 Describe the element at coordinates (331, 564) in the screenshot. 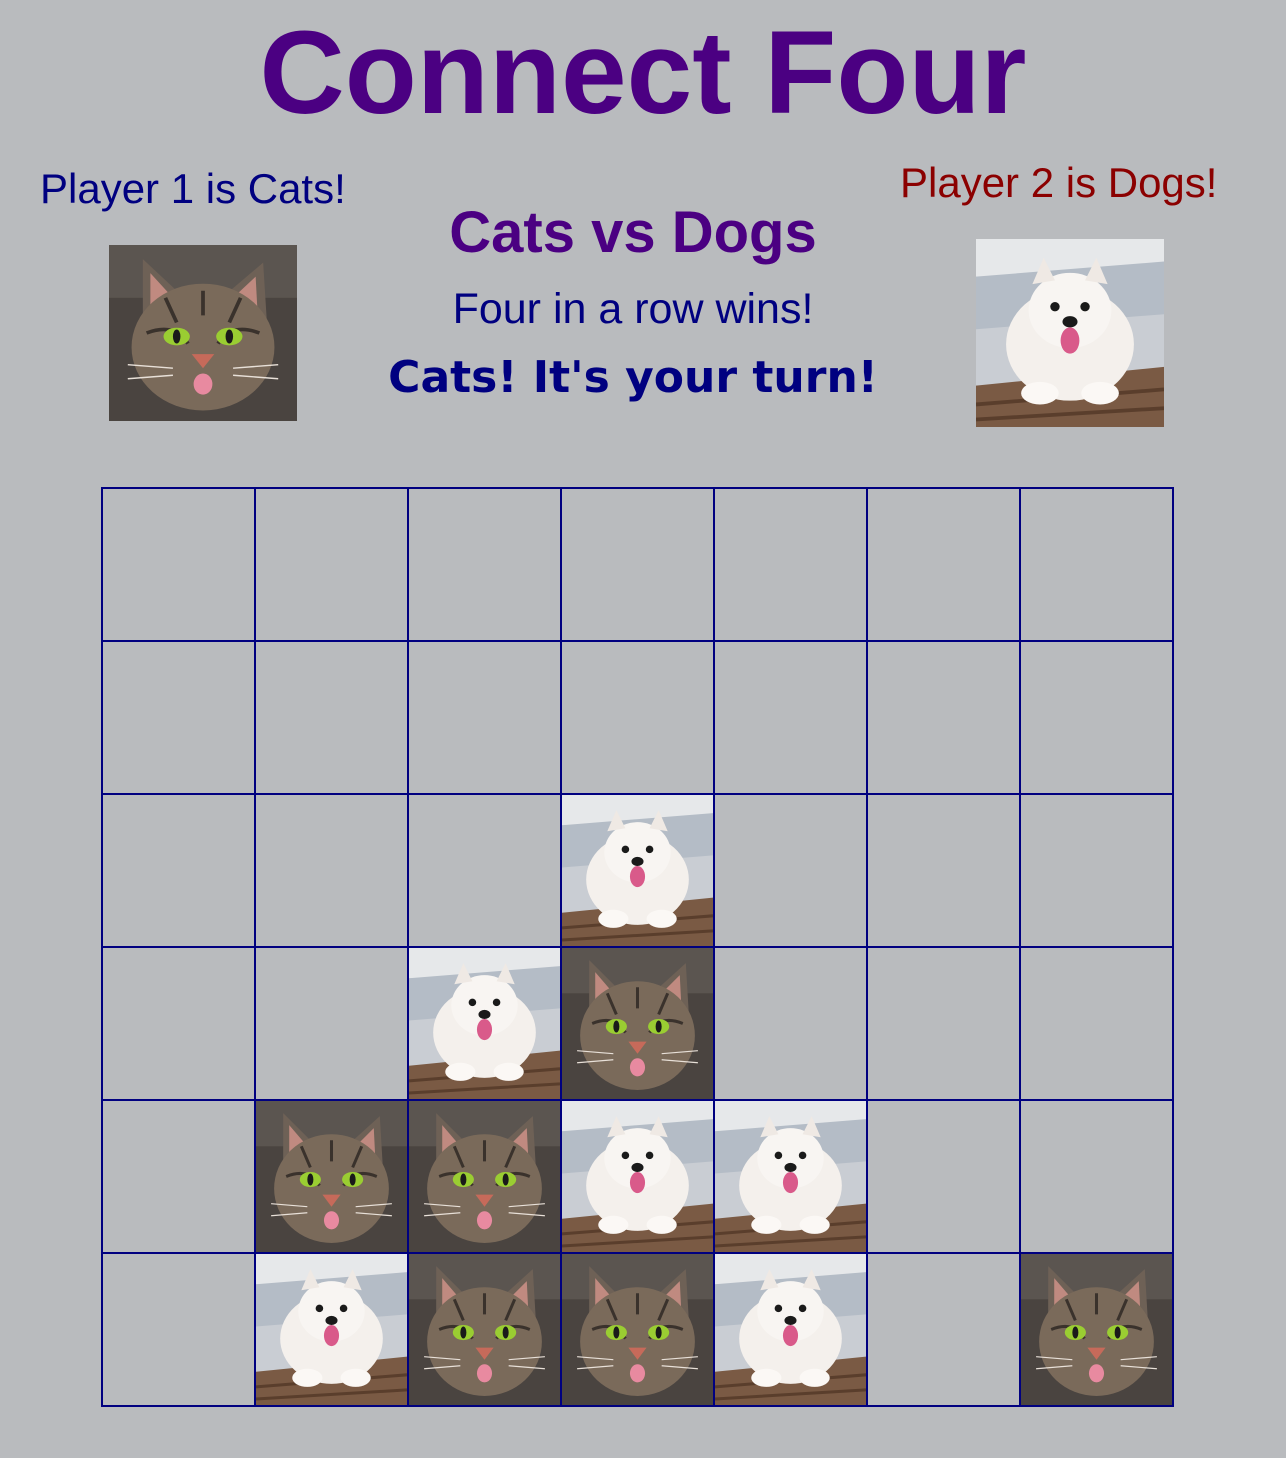

I see `board-cell-r0-c1` at that location.